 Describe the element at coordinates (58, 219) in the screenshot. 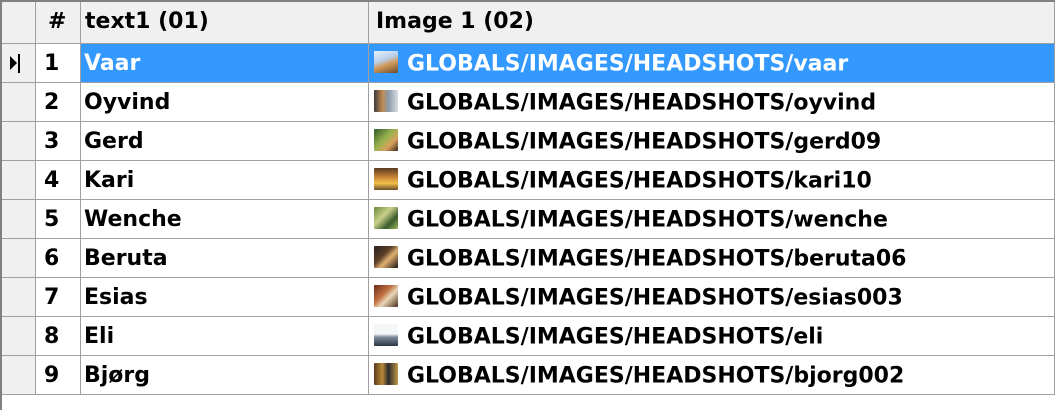

I see `row-number: 5` at that location.